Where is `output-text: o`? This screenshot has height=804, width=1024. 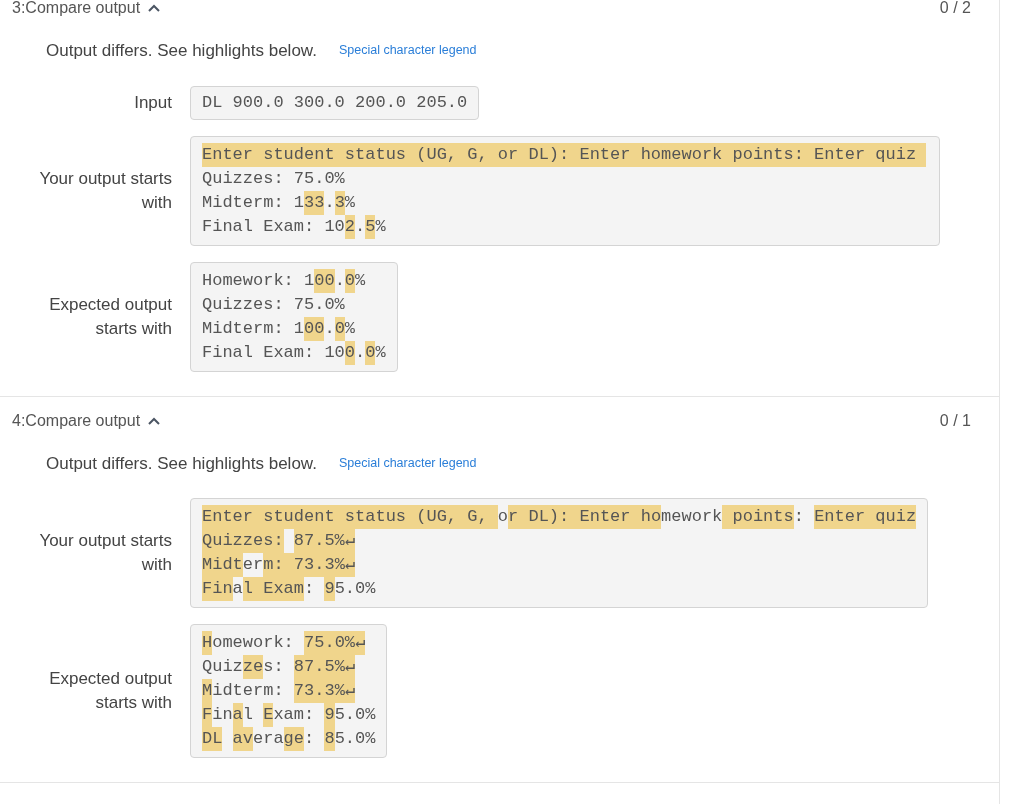
output-text: o is located at coordinates (503, 517).